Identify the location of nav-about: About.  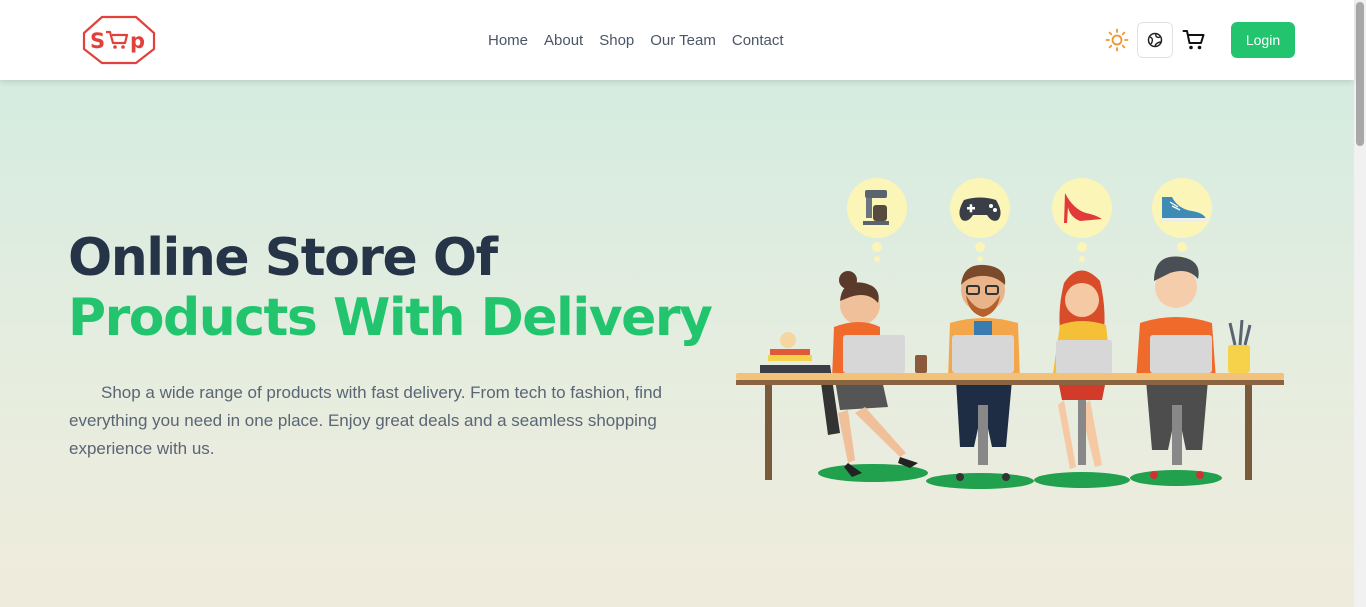
(563, 41).